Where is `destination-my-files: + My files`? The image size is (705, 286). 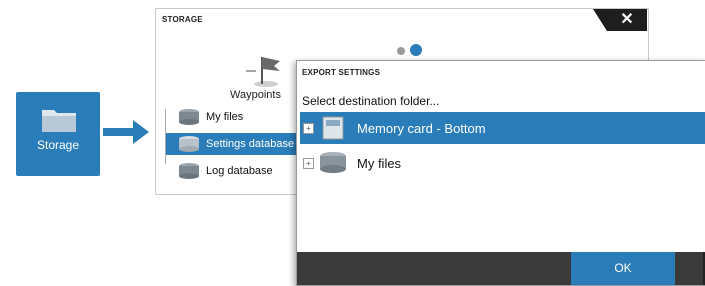
destination-my-files: + My files is located at coordinates (502, 163).